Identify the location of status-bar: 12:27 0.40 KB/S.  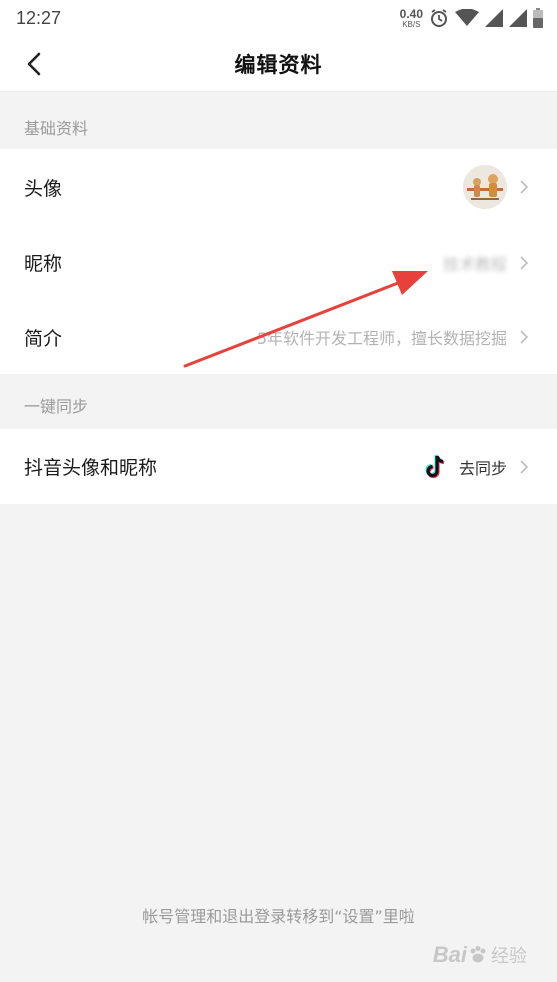
(278, 18).